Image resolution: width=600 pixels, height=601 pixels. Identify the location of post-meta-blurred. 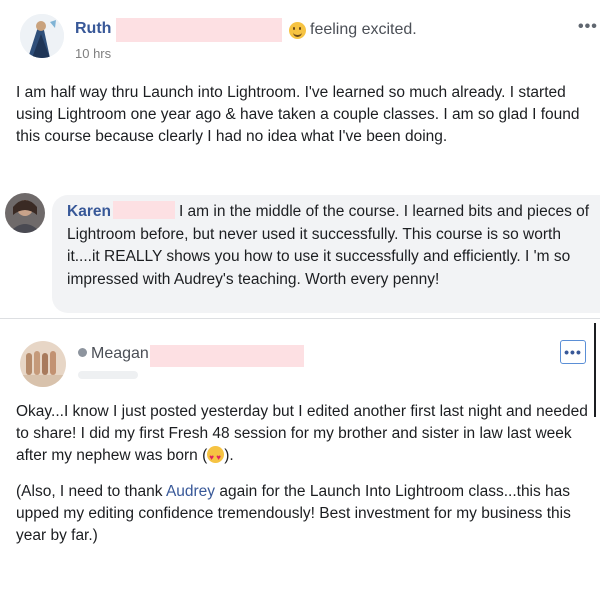
(108, 375).